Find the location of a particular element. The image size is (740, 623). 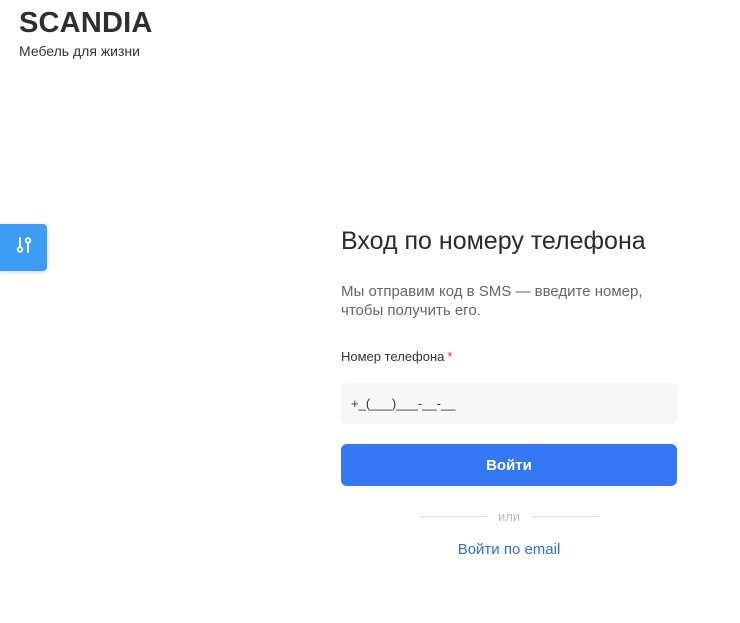

brand-logo-text: SCANDIA is located at coordinates (86, 23).